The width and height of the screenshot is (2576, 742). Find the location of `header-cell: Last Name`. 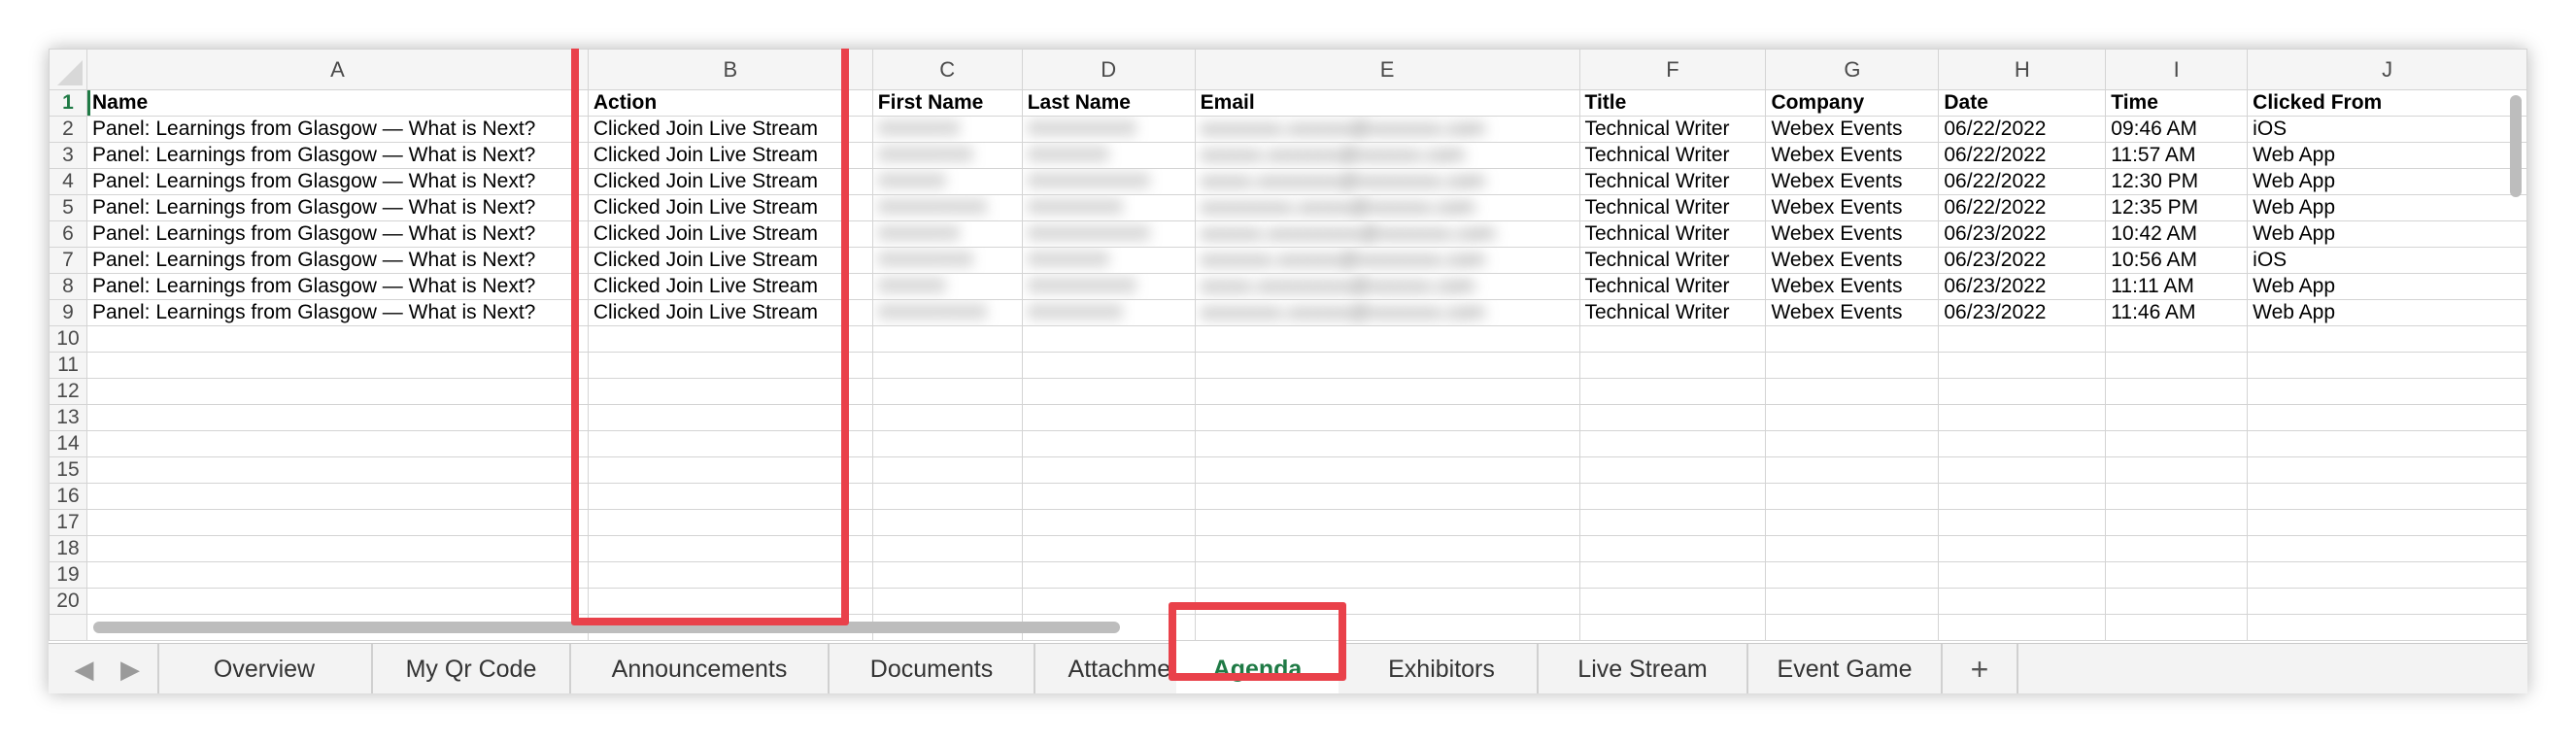

header-cell: Last Name is located at coordinates (1108, 103).